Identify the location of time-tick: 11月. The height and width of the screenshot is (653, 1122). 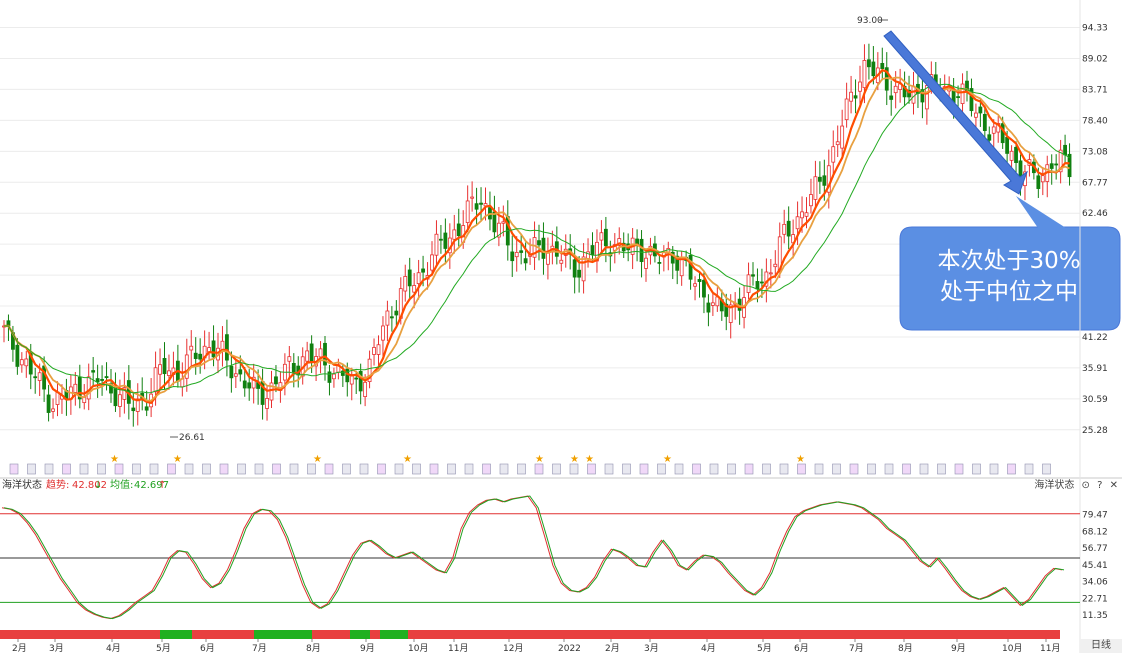
(458, 648).